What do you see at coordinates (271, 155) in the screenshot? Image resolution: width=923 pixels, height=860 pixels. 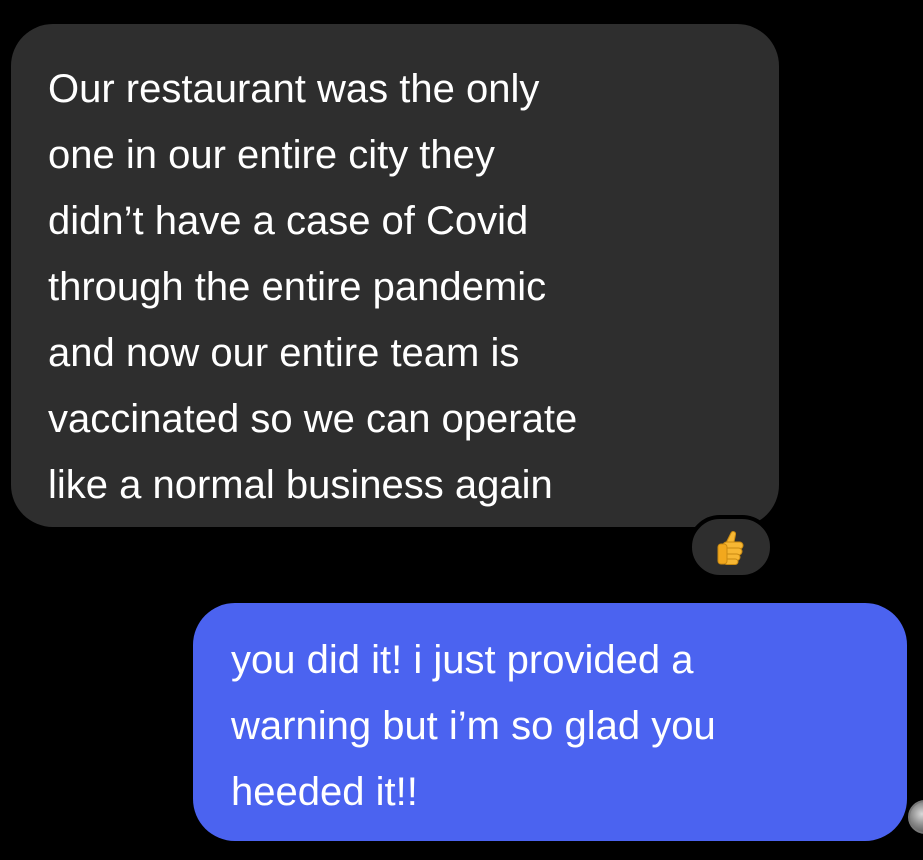 I see `message-text-line: one in our entire city they` at bounding box center [271, 155].